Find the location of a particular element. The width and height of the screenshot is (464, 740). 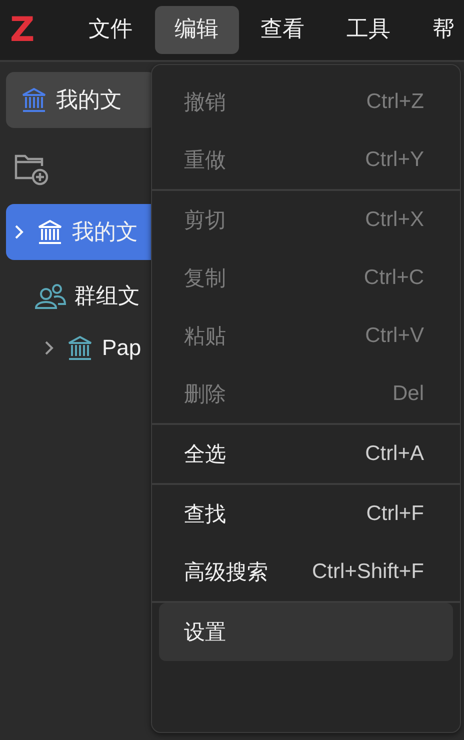

tree-label: 我的文 is located at coordinates (105, 232).